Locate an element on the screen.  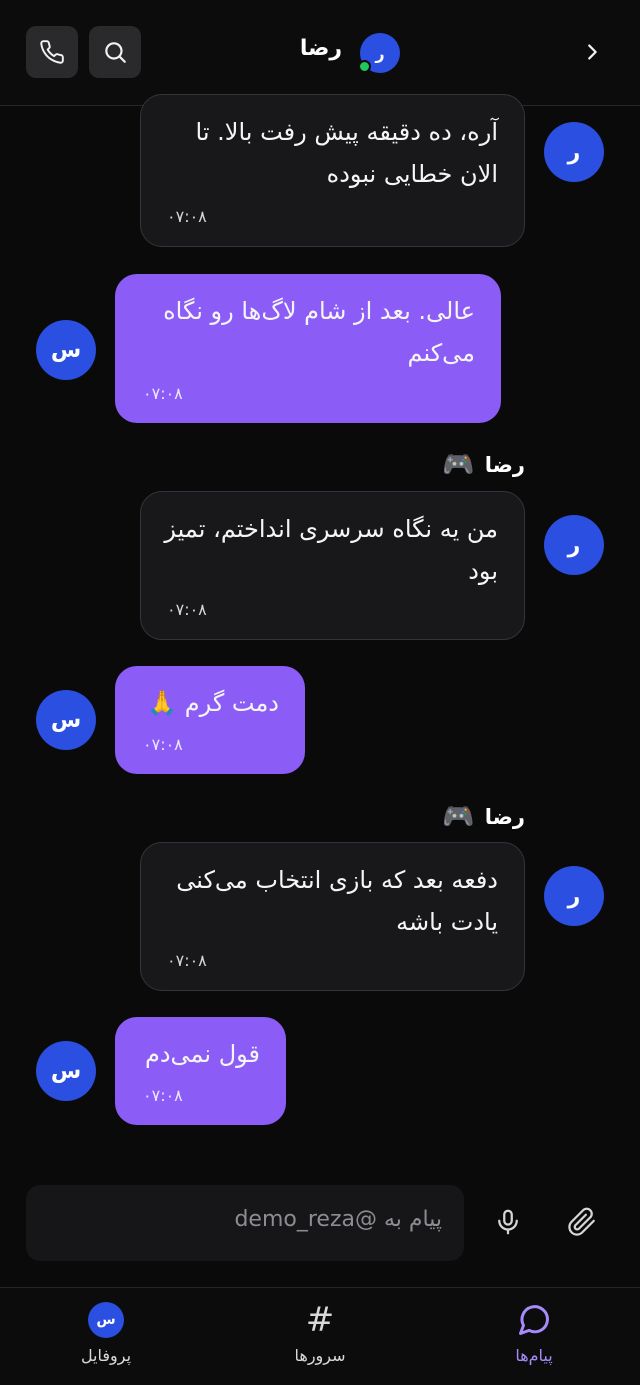
paperclip-icon is located at coordinates (581, 1221).